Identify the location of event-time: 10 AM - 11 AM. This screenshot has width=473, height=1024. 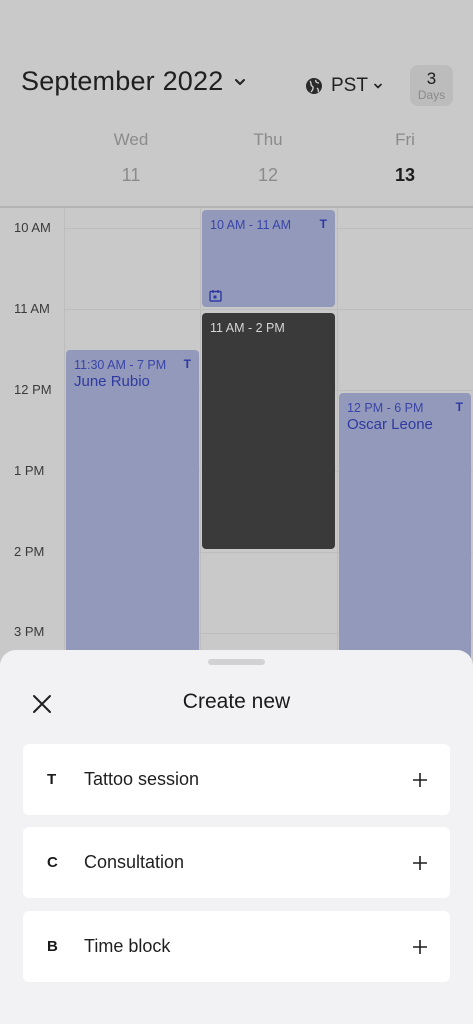
(251, 225).